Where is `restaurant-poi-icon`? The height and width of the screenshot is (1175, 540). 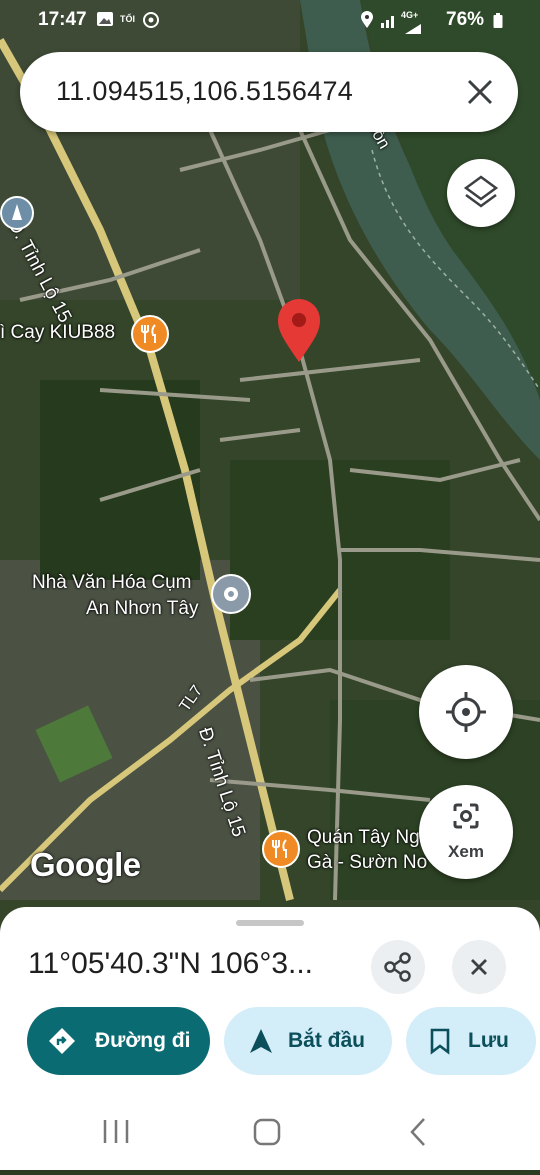
restaurant-poi-icon is located at coordinates (150, 334).